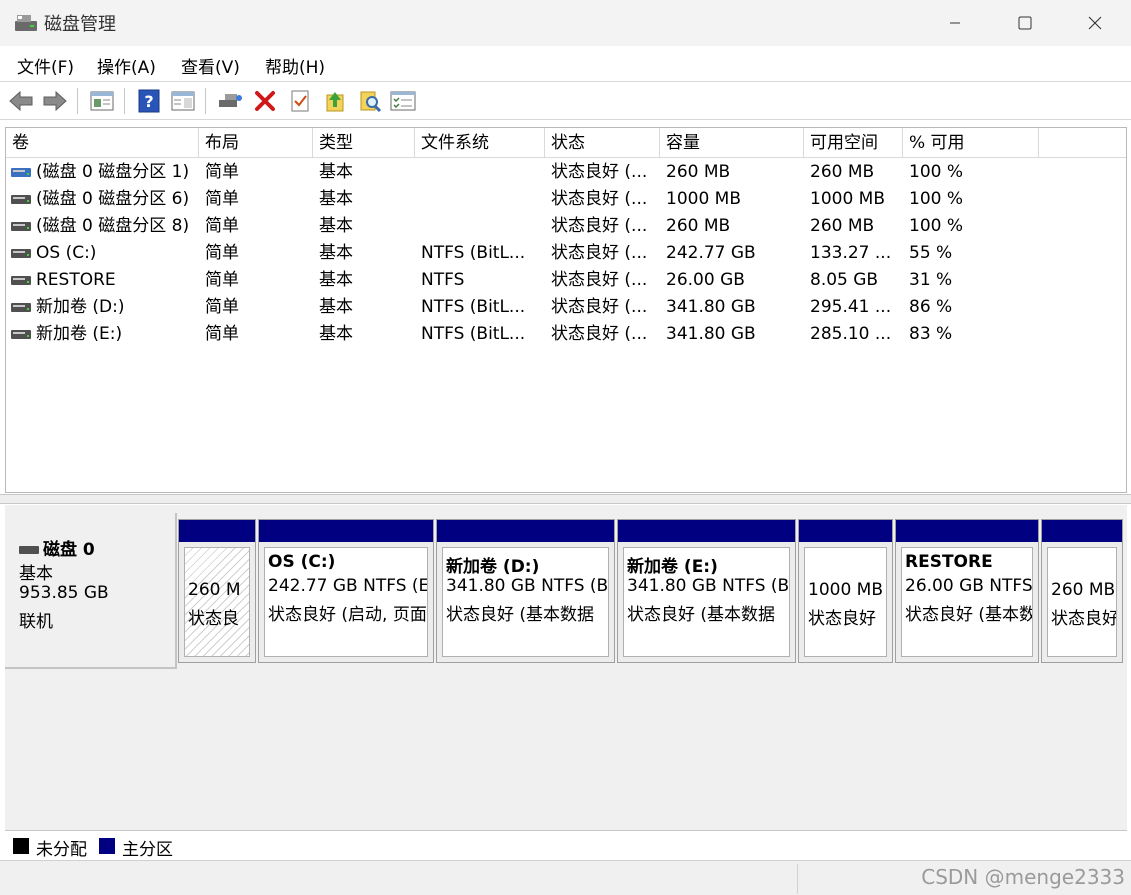 The width and height of the screenshot is (1131, 895). I want to click on forward-arrow-icon, so click(55, 101).